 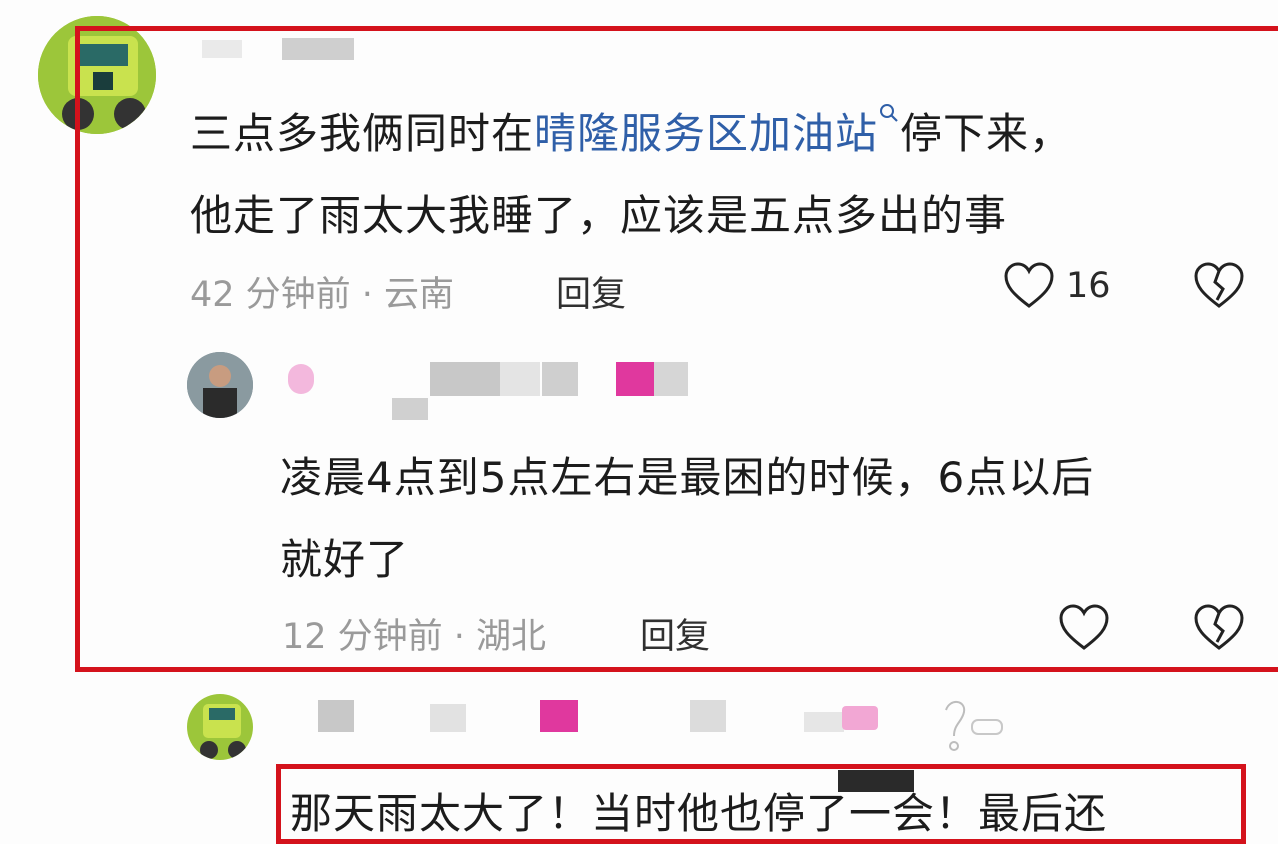 What do you see at coordinates (1088, 286) in the screenshot?
I see `like-count: 16` at bounding box center [1088, 286].